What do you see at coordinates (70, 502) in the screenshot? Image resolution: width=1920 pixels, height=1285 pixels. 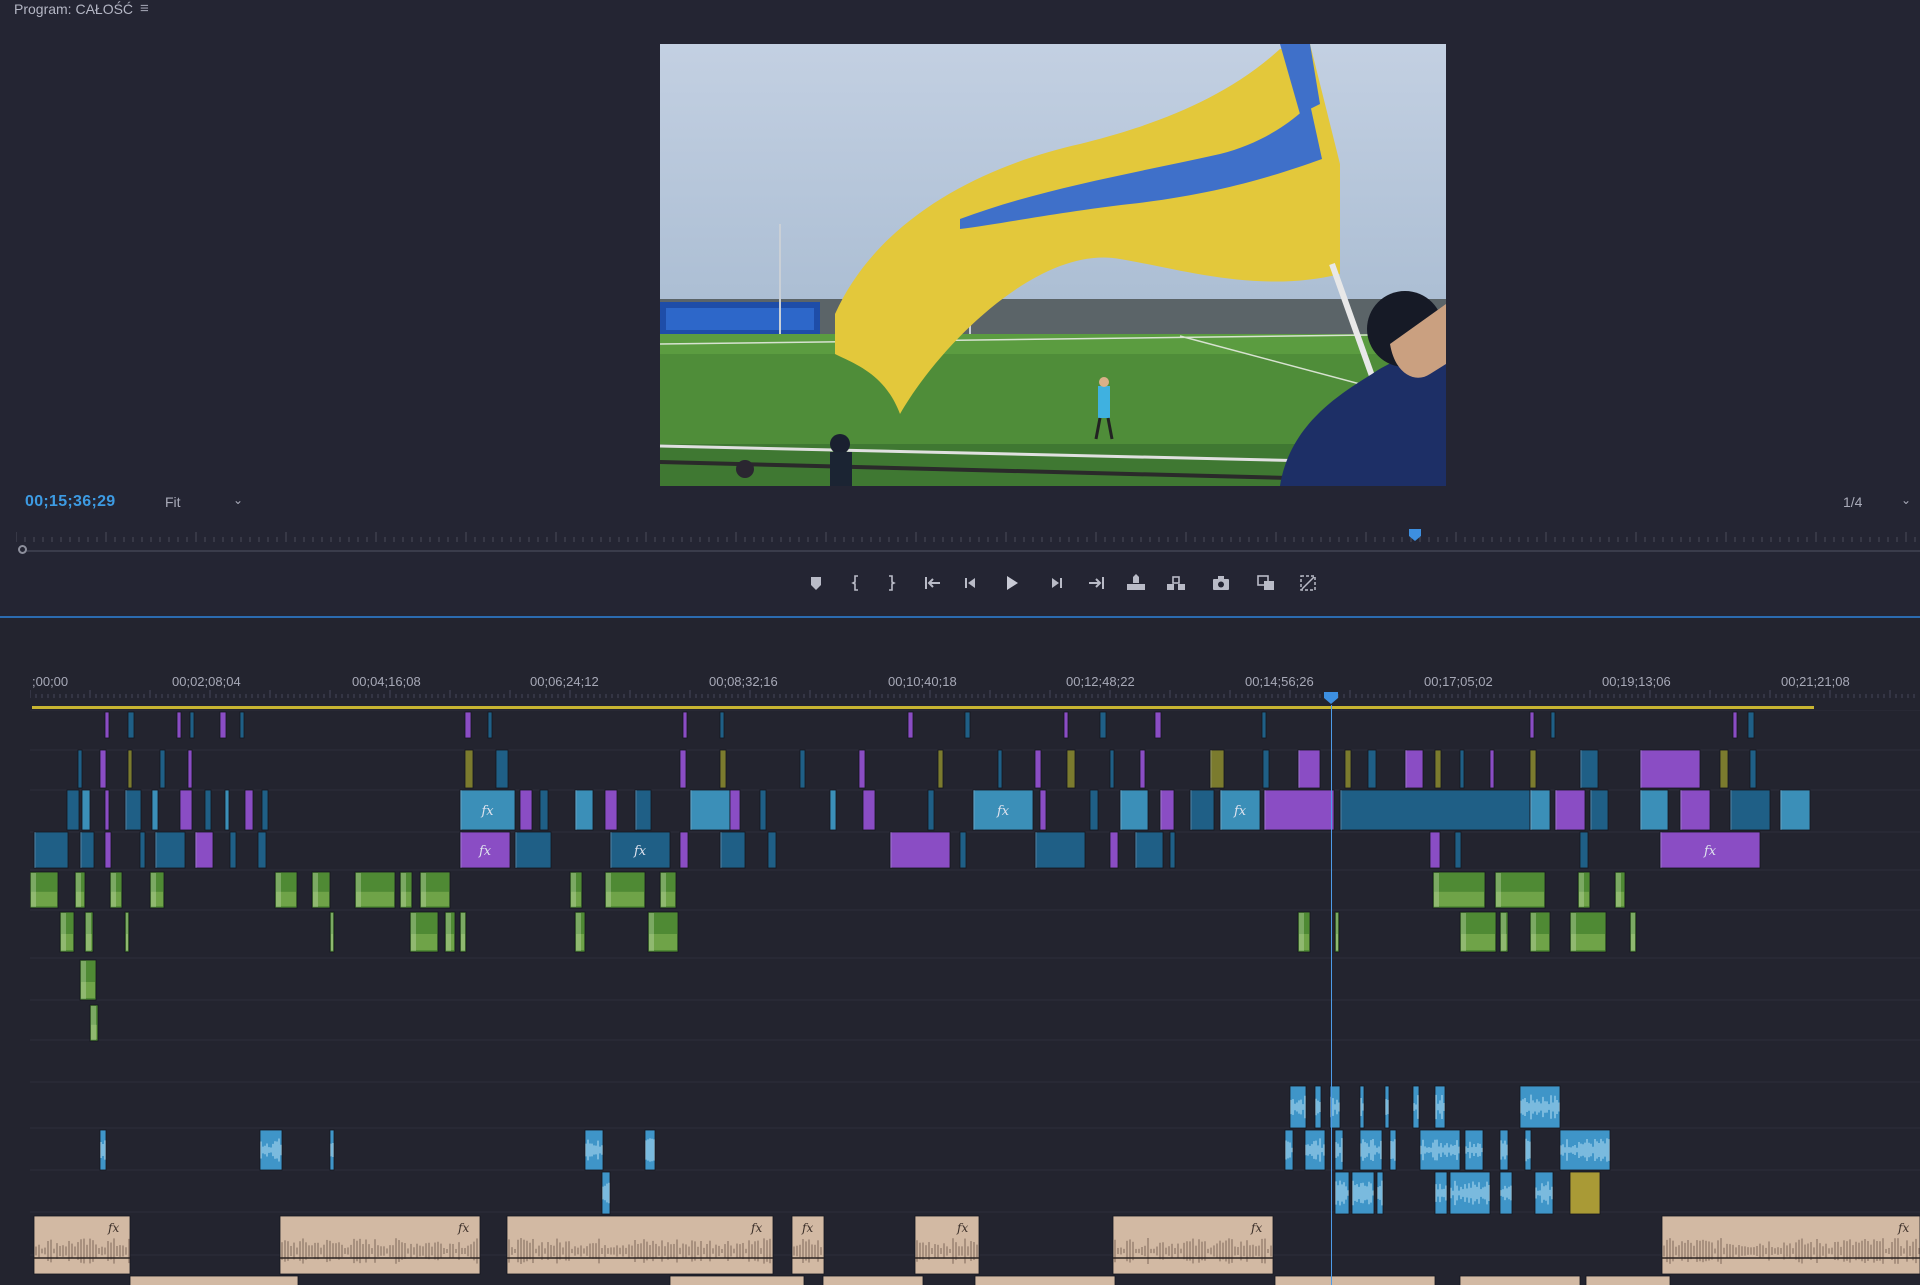 I see `program-timecode: 00;15;36;29` at bounding box center [70, 502].